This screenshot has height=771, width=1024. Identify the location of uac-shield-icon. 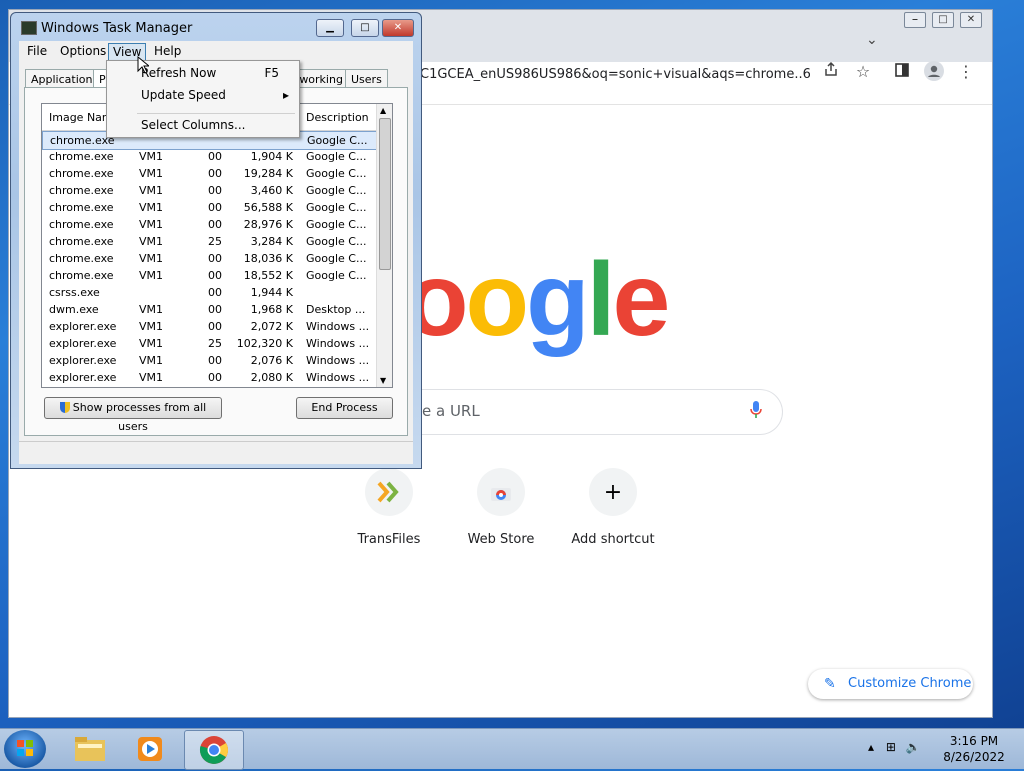
(64, 407).